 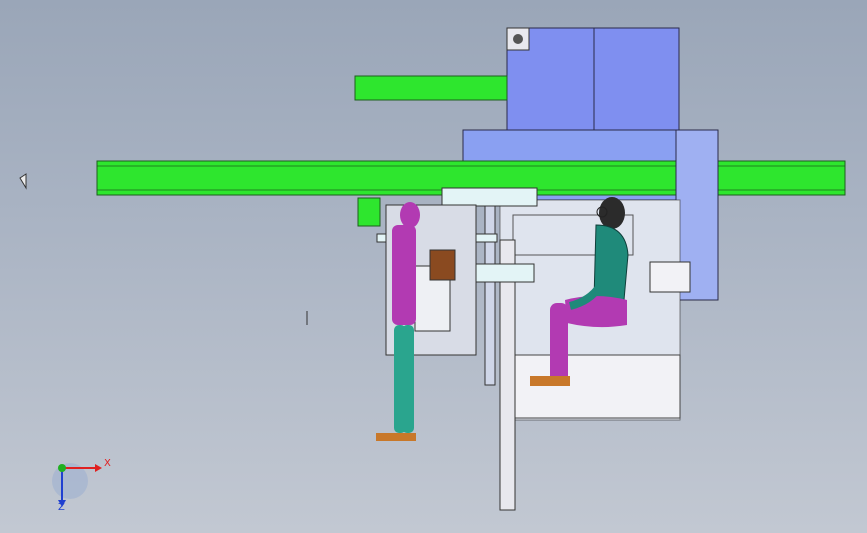 What do you see at coordinates (593, 85) in the screenshot?
I see `upper-panel-assembly` at bounding box center [593, 85].